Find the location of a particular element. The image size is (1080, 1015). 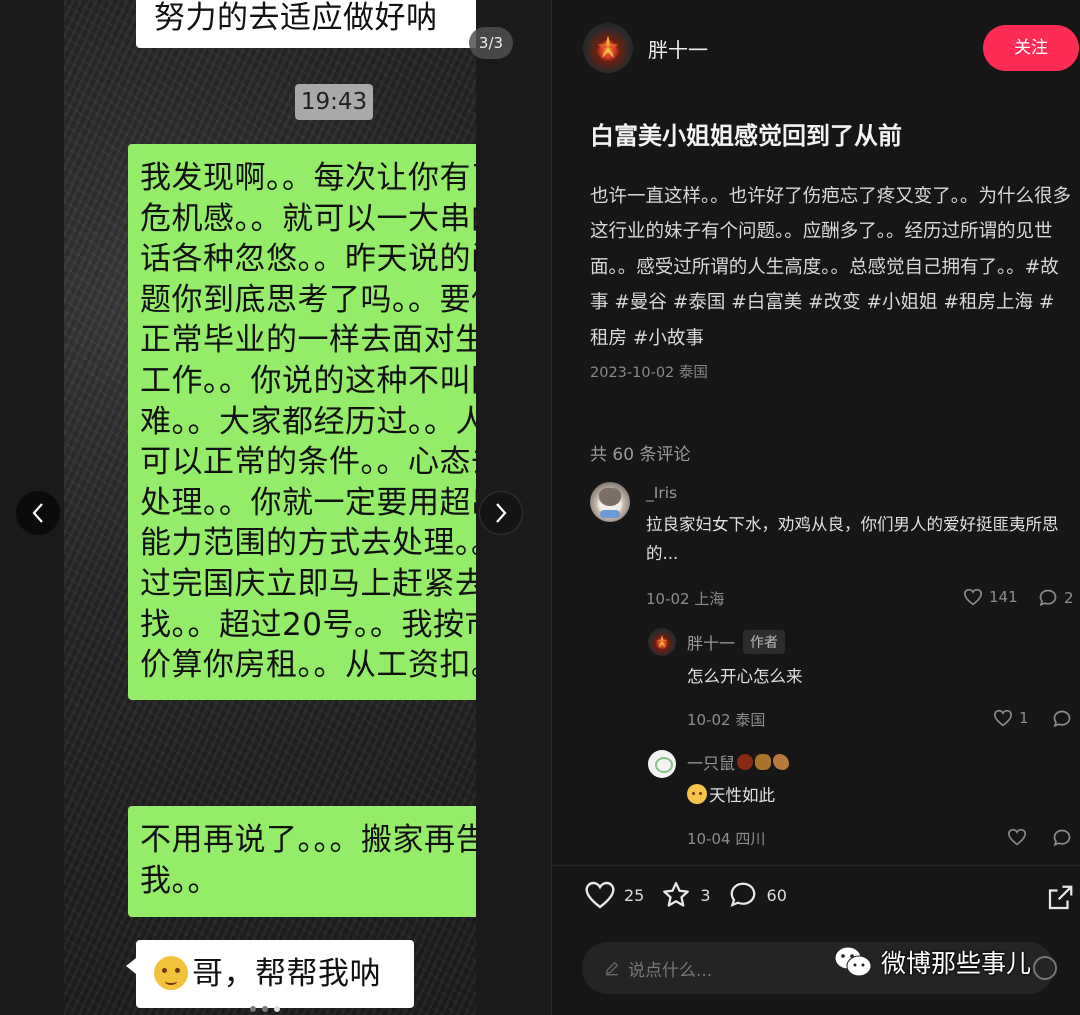

previous-image-button is located at coordinates (38, 513).